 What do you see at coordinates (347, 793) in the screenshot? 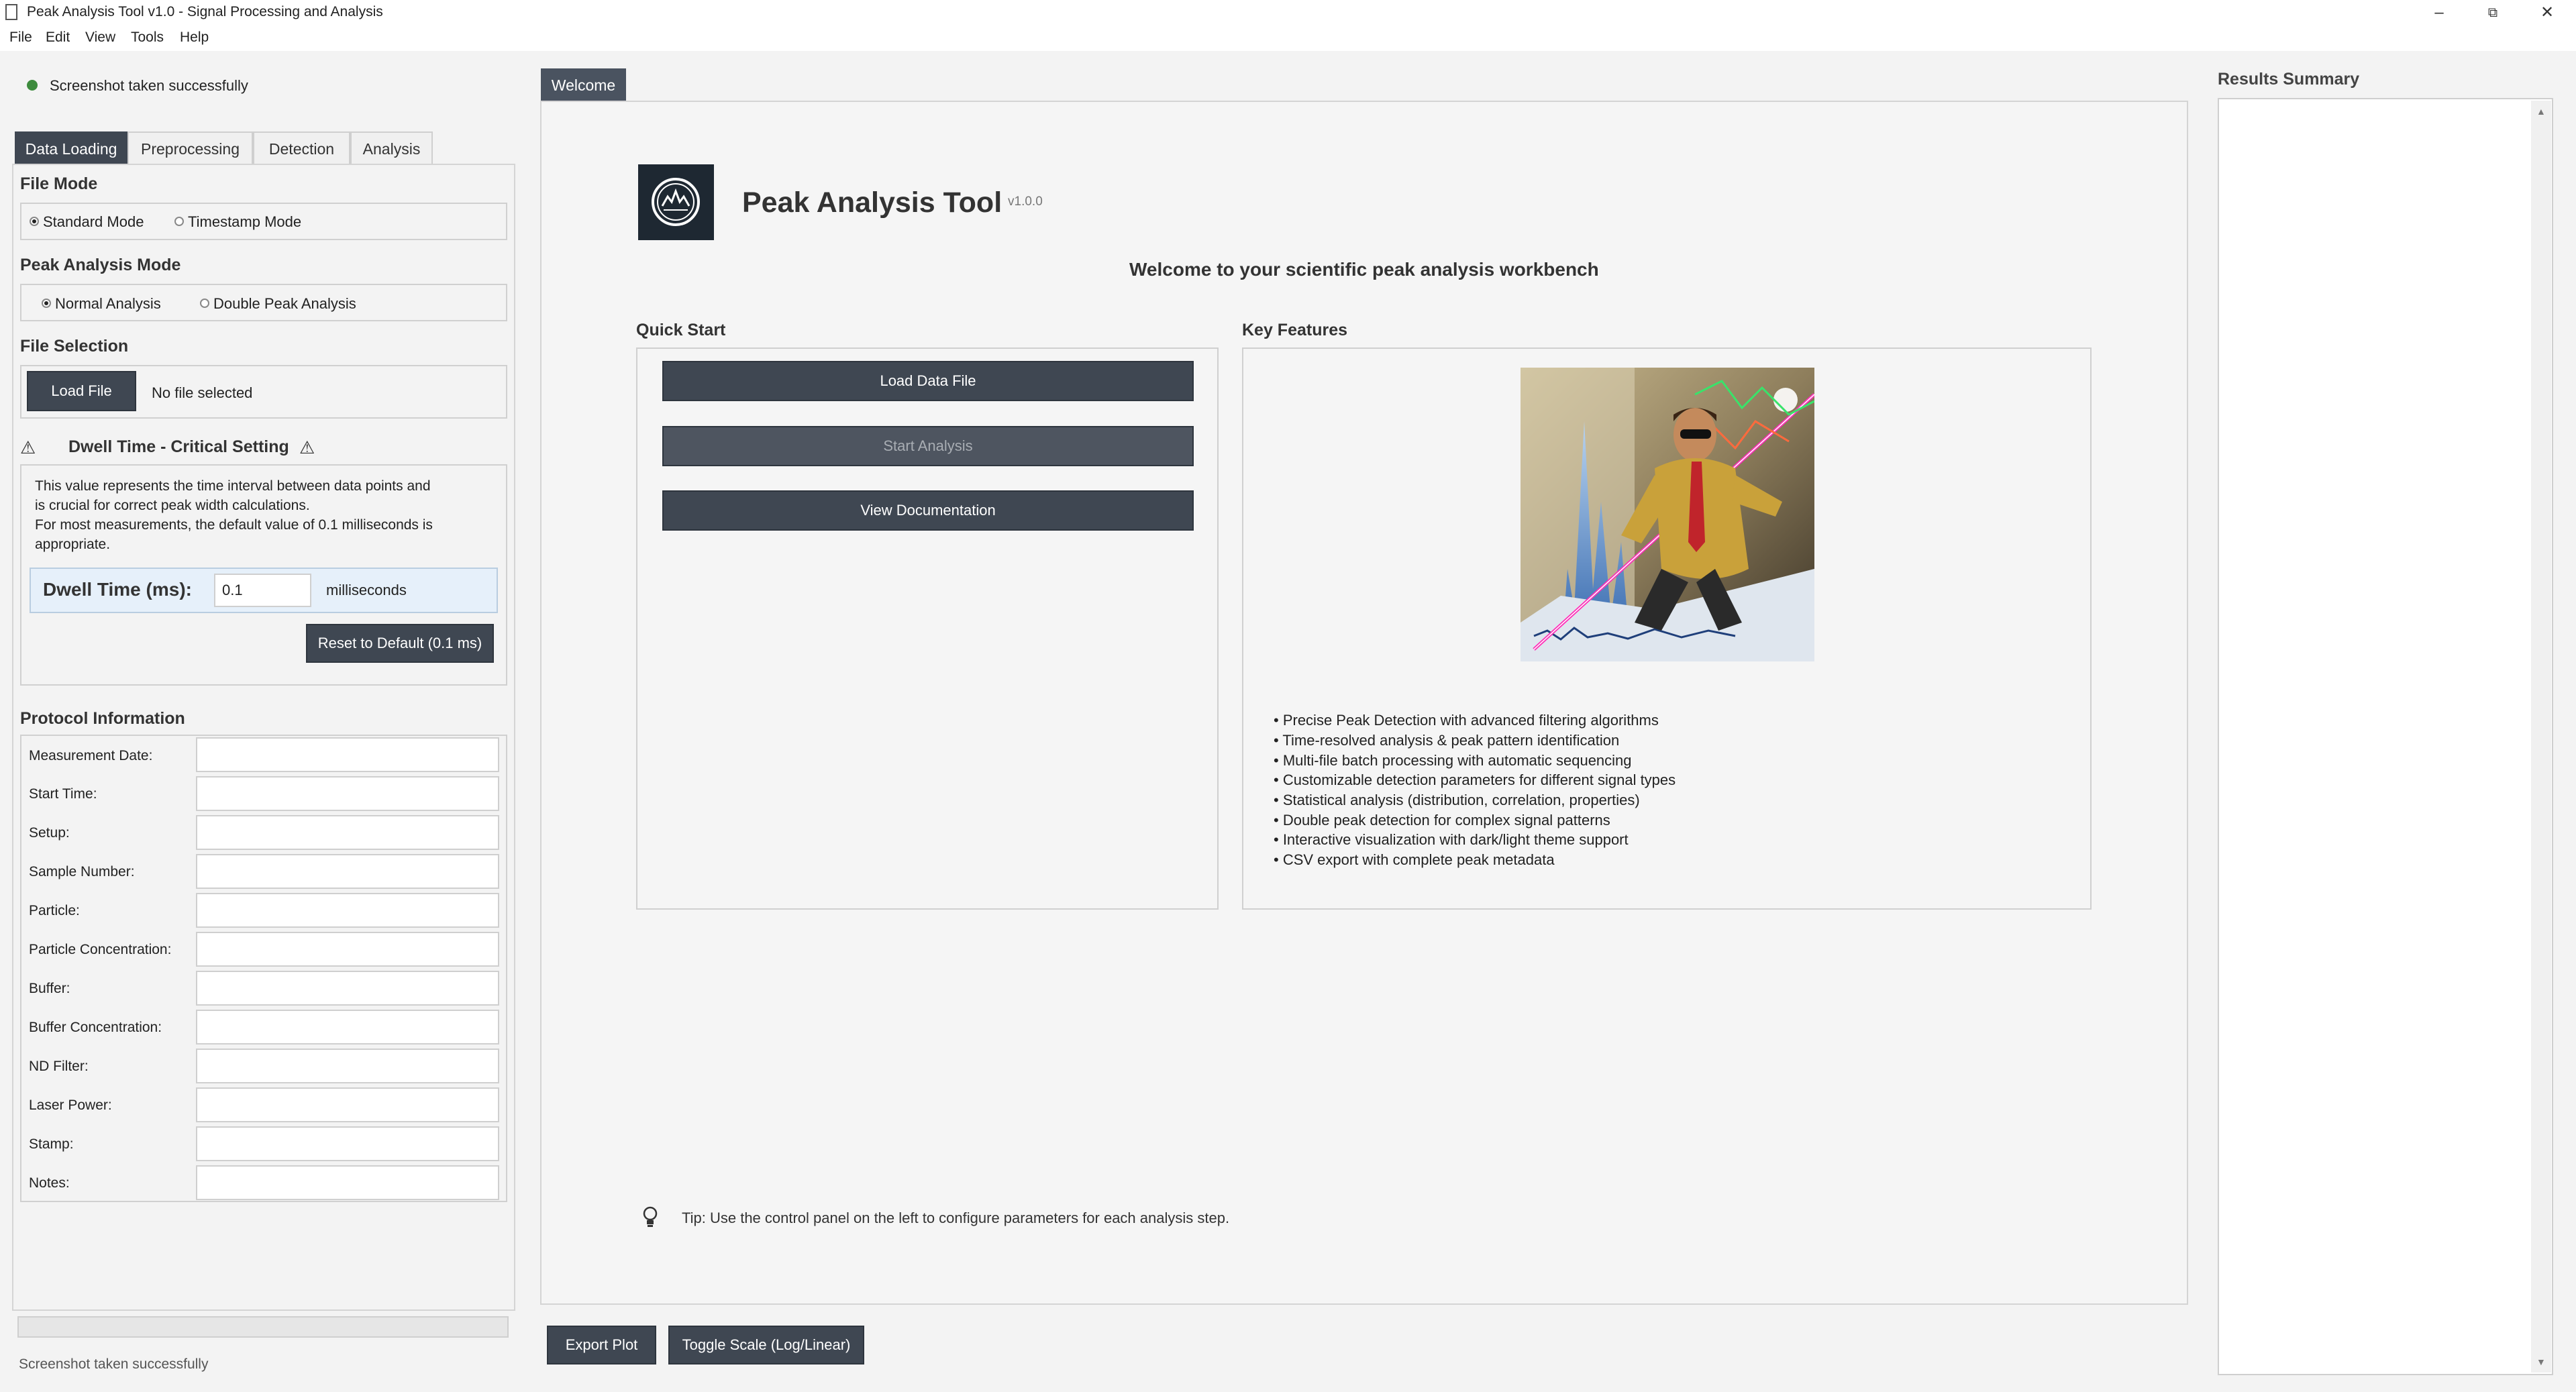
I see `start-time-field` at bounding box center [347, 793].